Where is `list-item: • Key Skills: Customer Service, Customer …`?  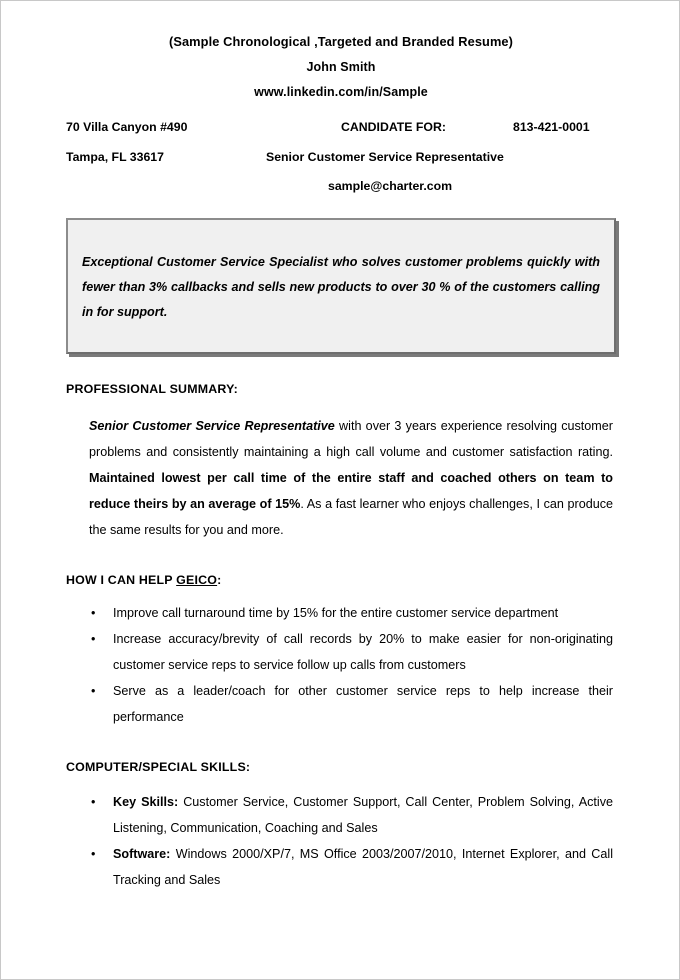
list-item: • Key Skills: Customer Service, Customer … is located at coordinates (352, 815).